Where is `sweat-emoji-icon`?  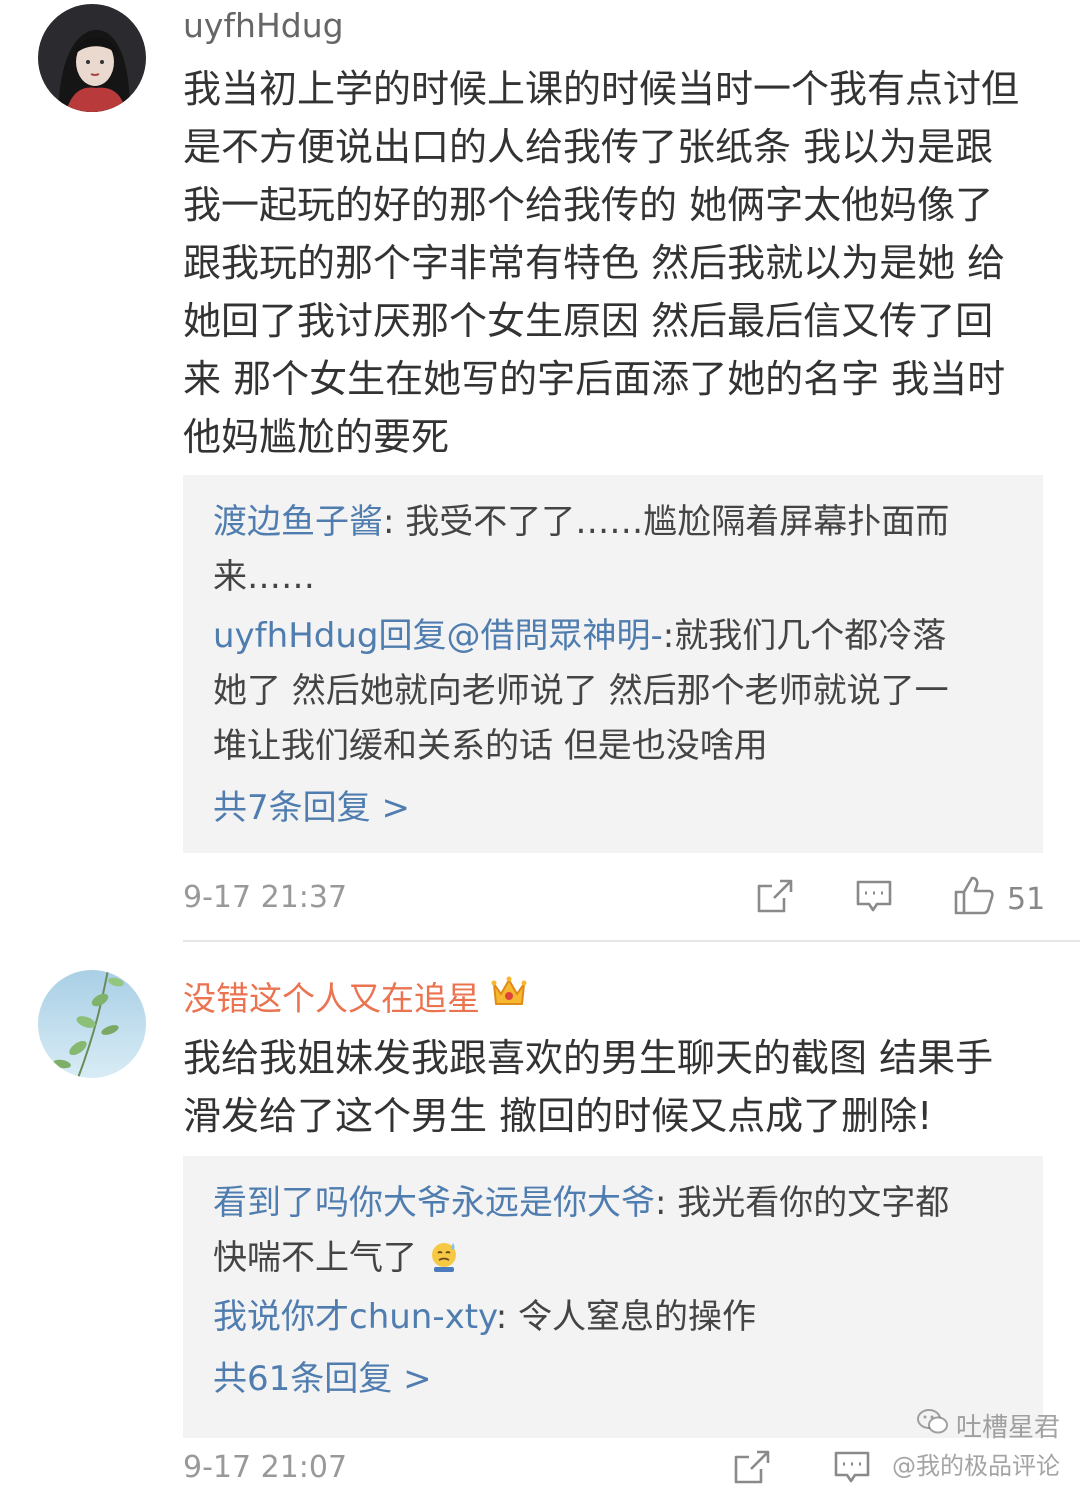
sweat-emoji-icon is located at coordinates (444, 1258).